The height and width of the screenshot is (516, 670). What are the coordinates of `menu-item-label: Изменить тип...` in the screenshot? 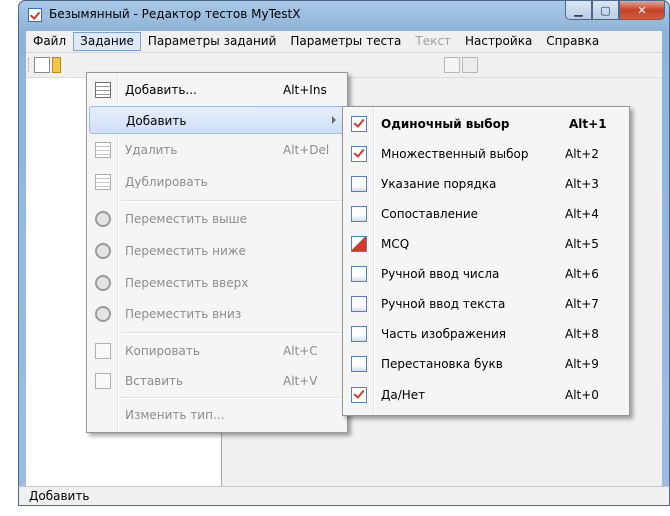 It's located at (175, 415).